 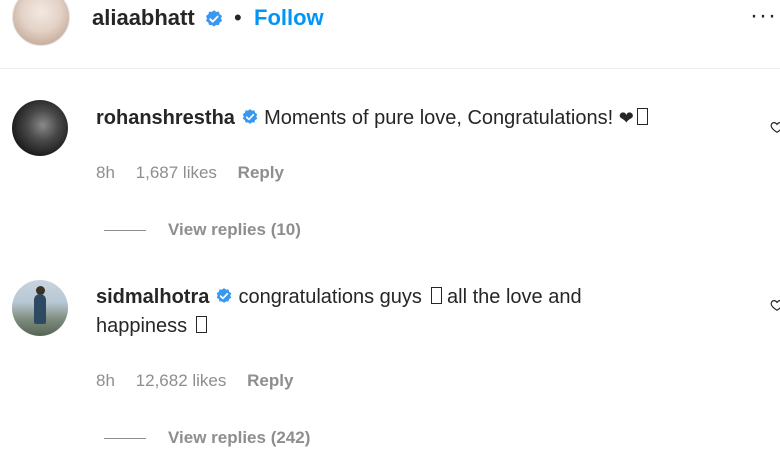 I want to click on comment-text-cont: all the love and, so click(x=511, y=297).